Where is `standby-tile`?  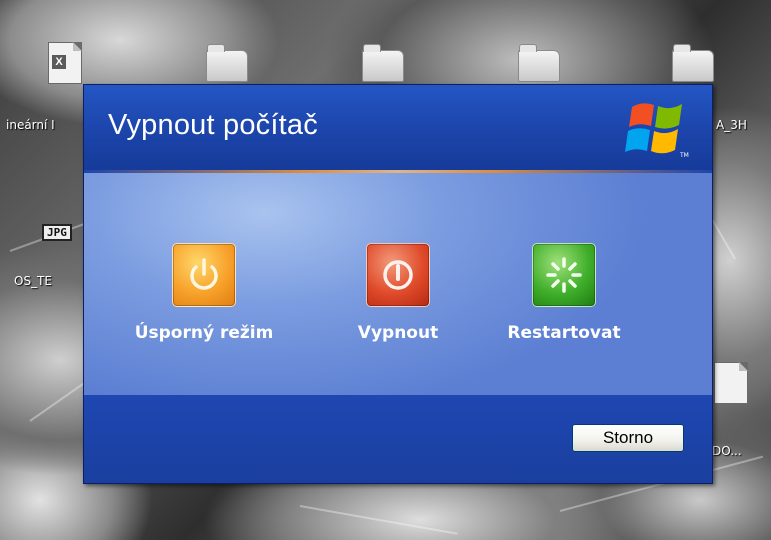 standby-tile is located at coordinates (204, 275).